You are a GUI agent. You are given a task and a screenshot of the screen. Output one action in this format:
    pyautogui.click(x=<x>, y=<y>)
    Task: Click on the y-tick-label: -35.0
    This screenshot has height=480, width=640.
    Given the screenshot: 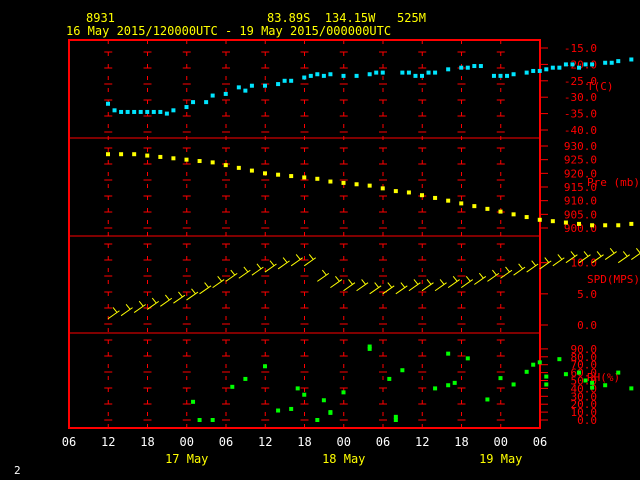 What is the action you would take?
    pyautogui.click(x=580, y=114)
    